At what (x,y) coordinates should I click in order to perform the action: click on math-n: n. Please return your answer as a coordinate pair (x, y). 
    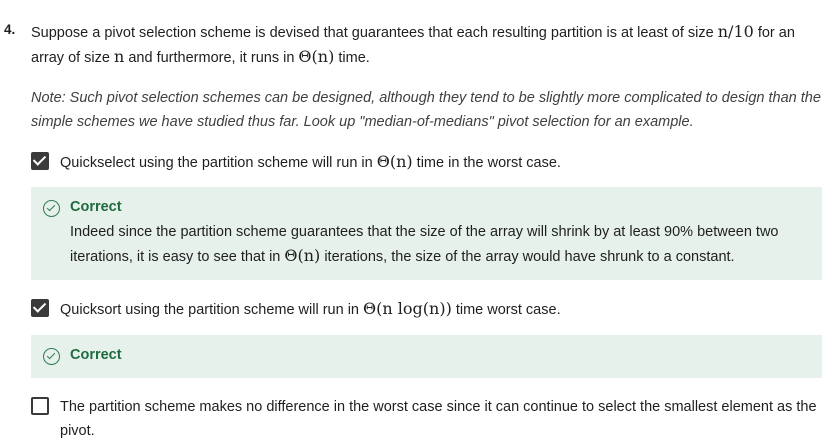
    Looking at the image, I should click on (119, 56).